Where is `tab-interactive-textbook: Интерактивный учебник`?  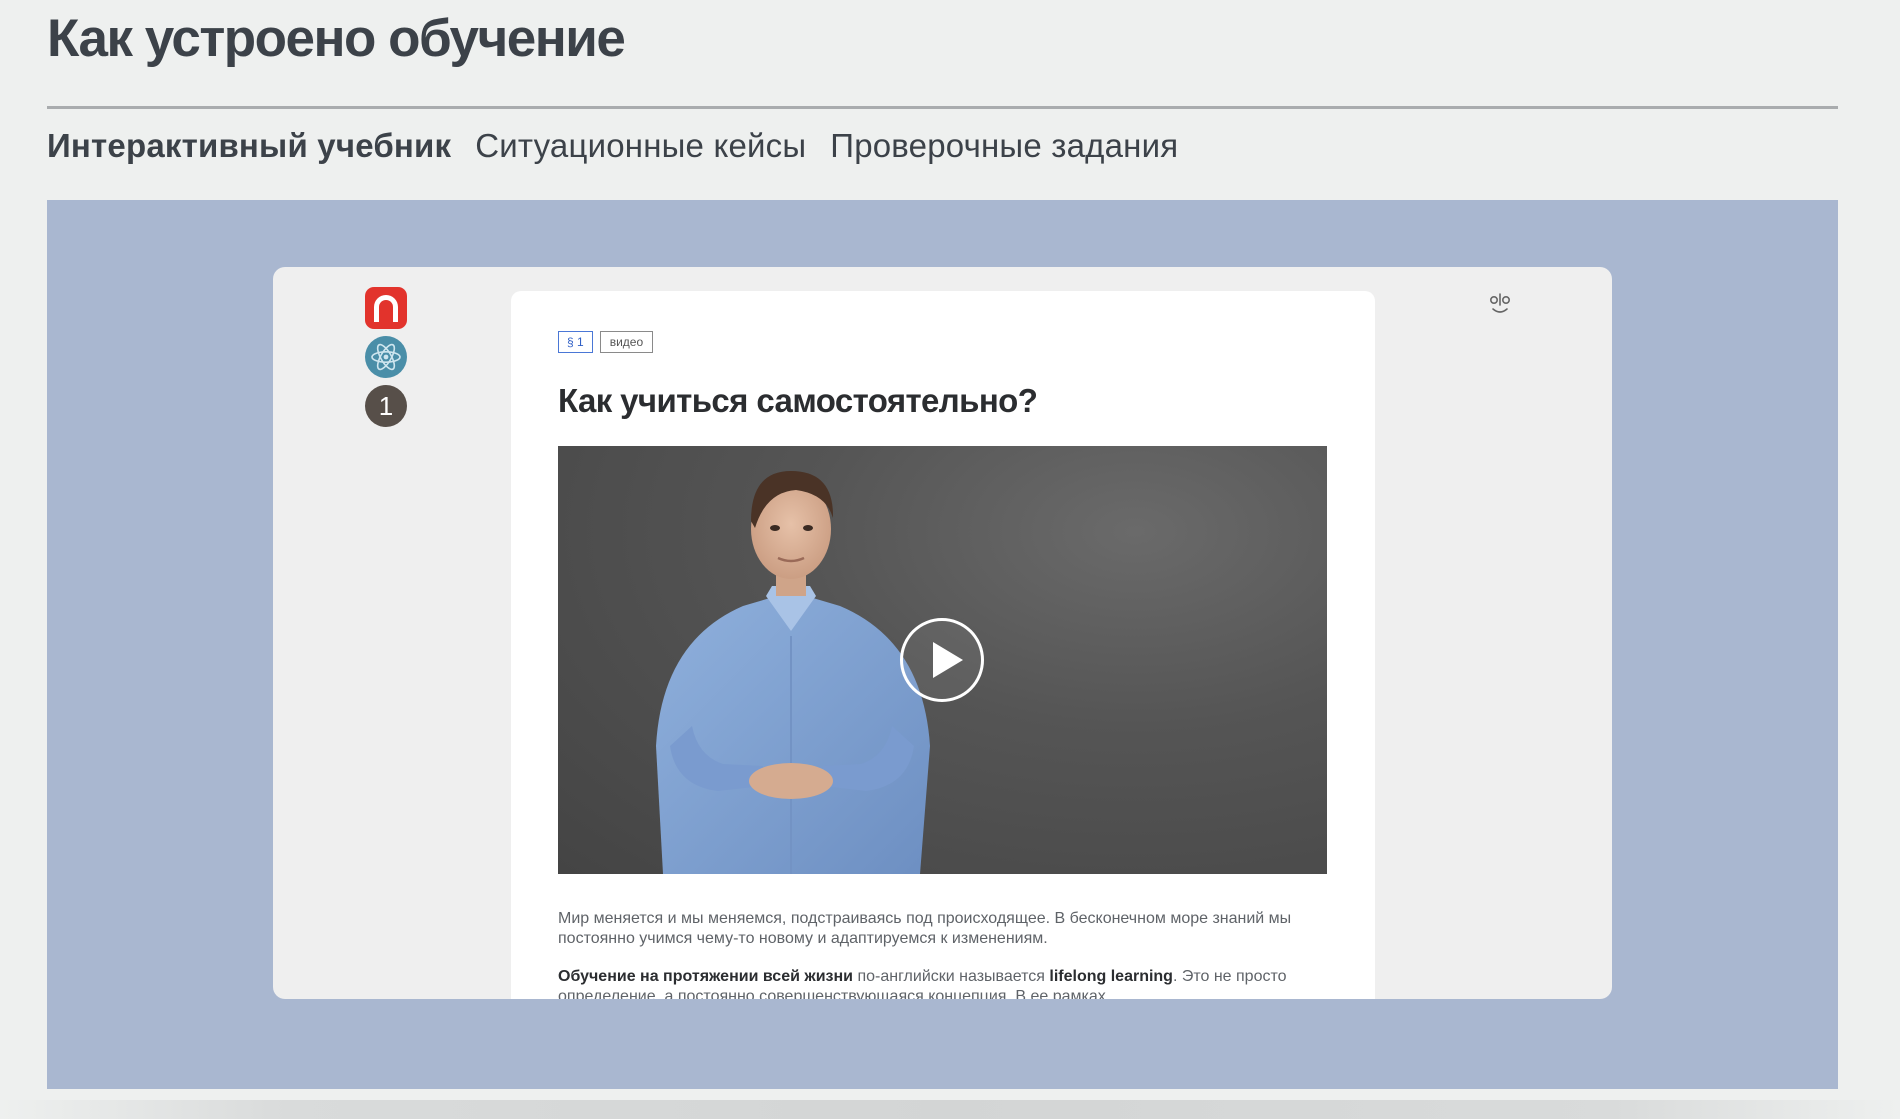
tab-interactive-textbook: Интерактивный учебник is located at coordinates (249, 146).